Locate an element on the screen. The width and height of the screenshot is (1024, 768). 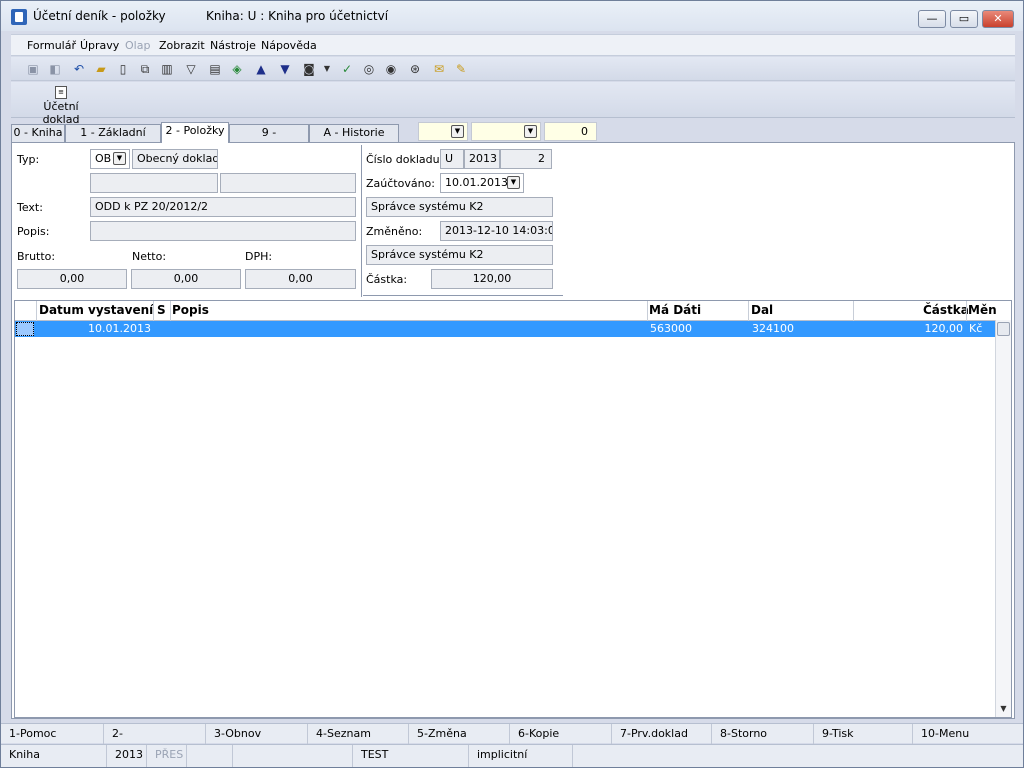
zmeneno-user-field: Správce systému K2 is located at coordinates (459, 255).